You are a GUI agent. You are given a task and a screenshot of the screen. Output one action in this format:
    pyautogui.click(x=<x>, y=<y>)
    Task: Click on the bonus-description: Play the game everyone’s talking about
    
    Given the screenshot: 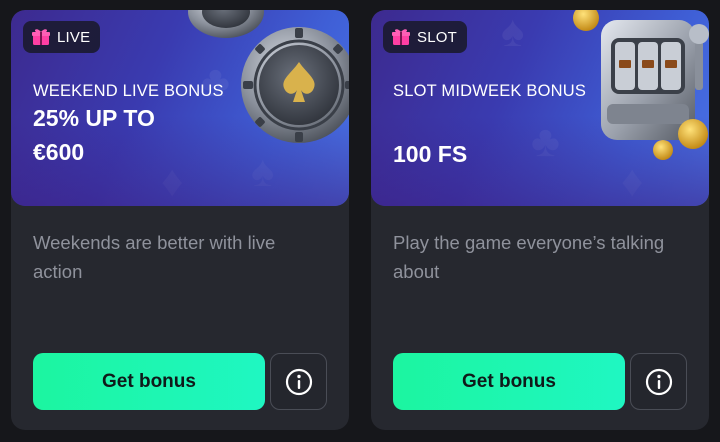 What is the action you would take?
    pyautogui.click(x=529, y=257)
    